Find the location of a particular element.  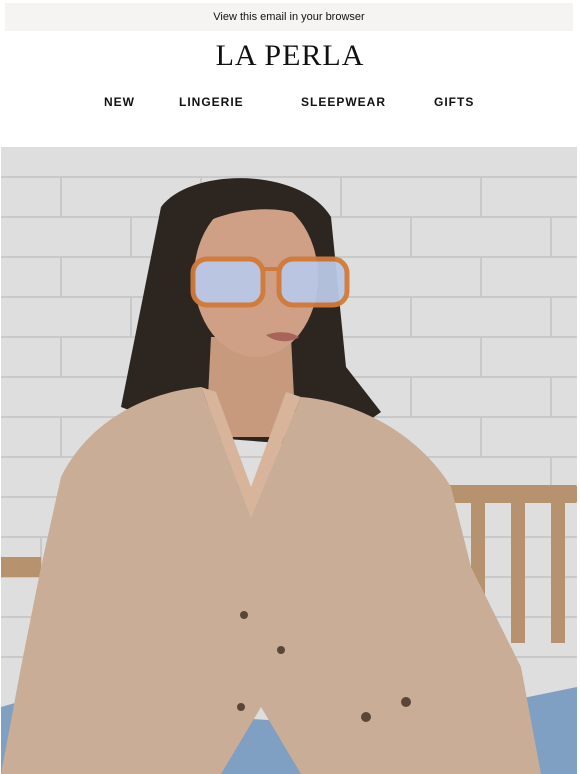

view-in-browser-link: View this email in your browser is located at coordinates (288, 17).